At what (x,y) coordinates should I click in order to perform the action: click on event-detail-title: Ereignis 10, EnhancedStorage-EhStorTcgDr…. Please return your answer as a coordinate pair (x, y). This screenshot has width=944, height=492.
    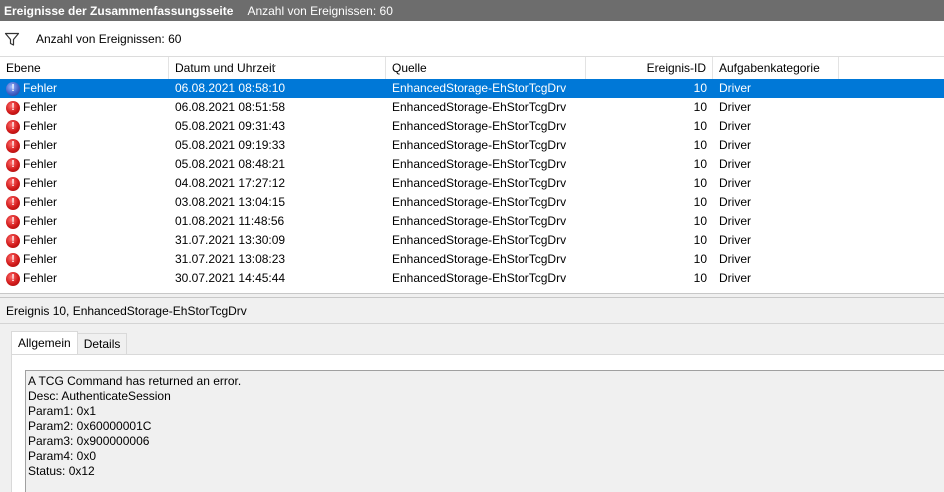
    Looking at the image, I should click on (472, 311).